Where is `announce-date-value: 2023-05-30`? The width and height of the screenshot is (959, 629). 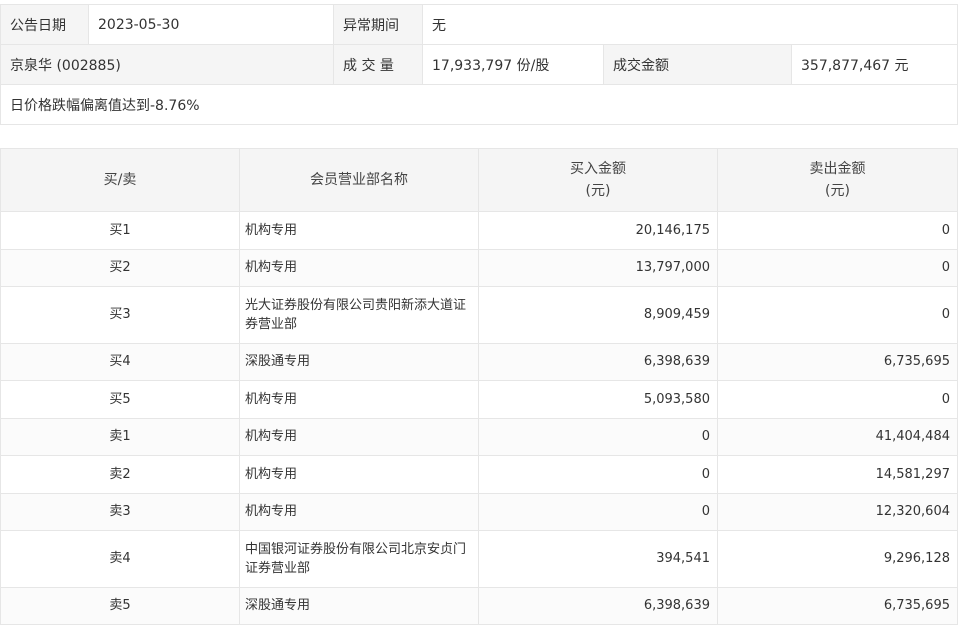 announce-date-value: 2023-05-30 is located at coordinates (211, 24).